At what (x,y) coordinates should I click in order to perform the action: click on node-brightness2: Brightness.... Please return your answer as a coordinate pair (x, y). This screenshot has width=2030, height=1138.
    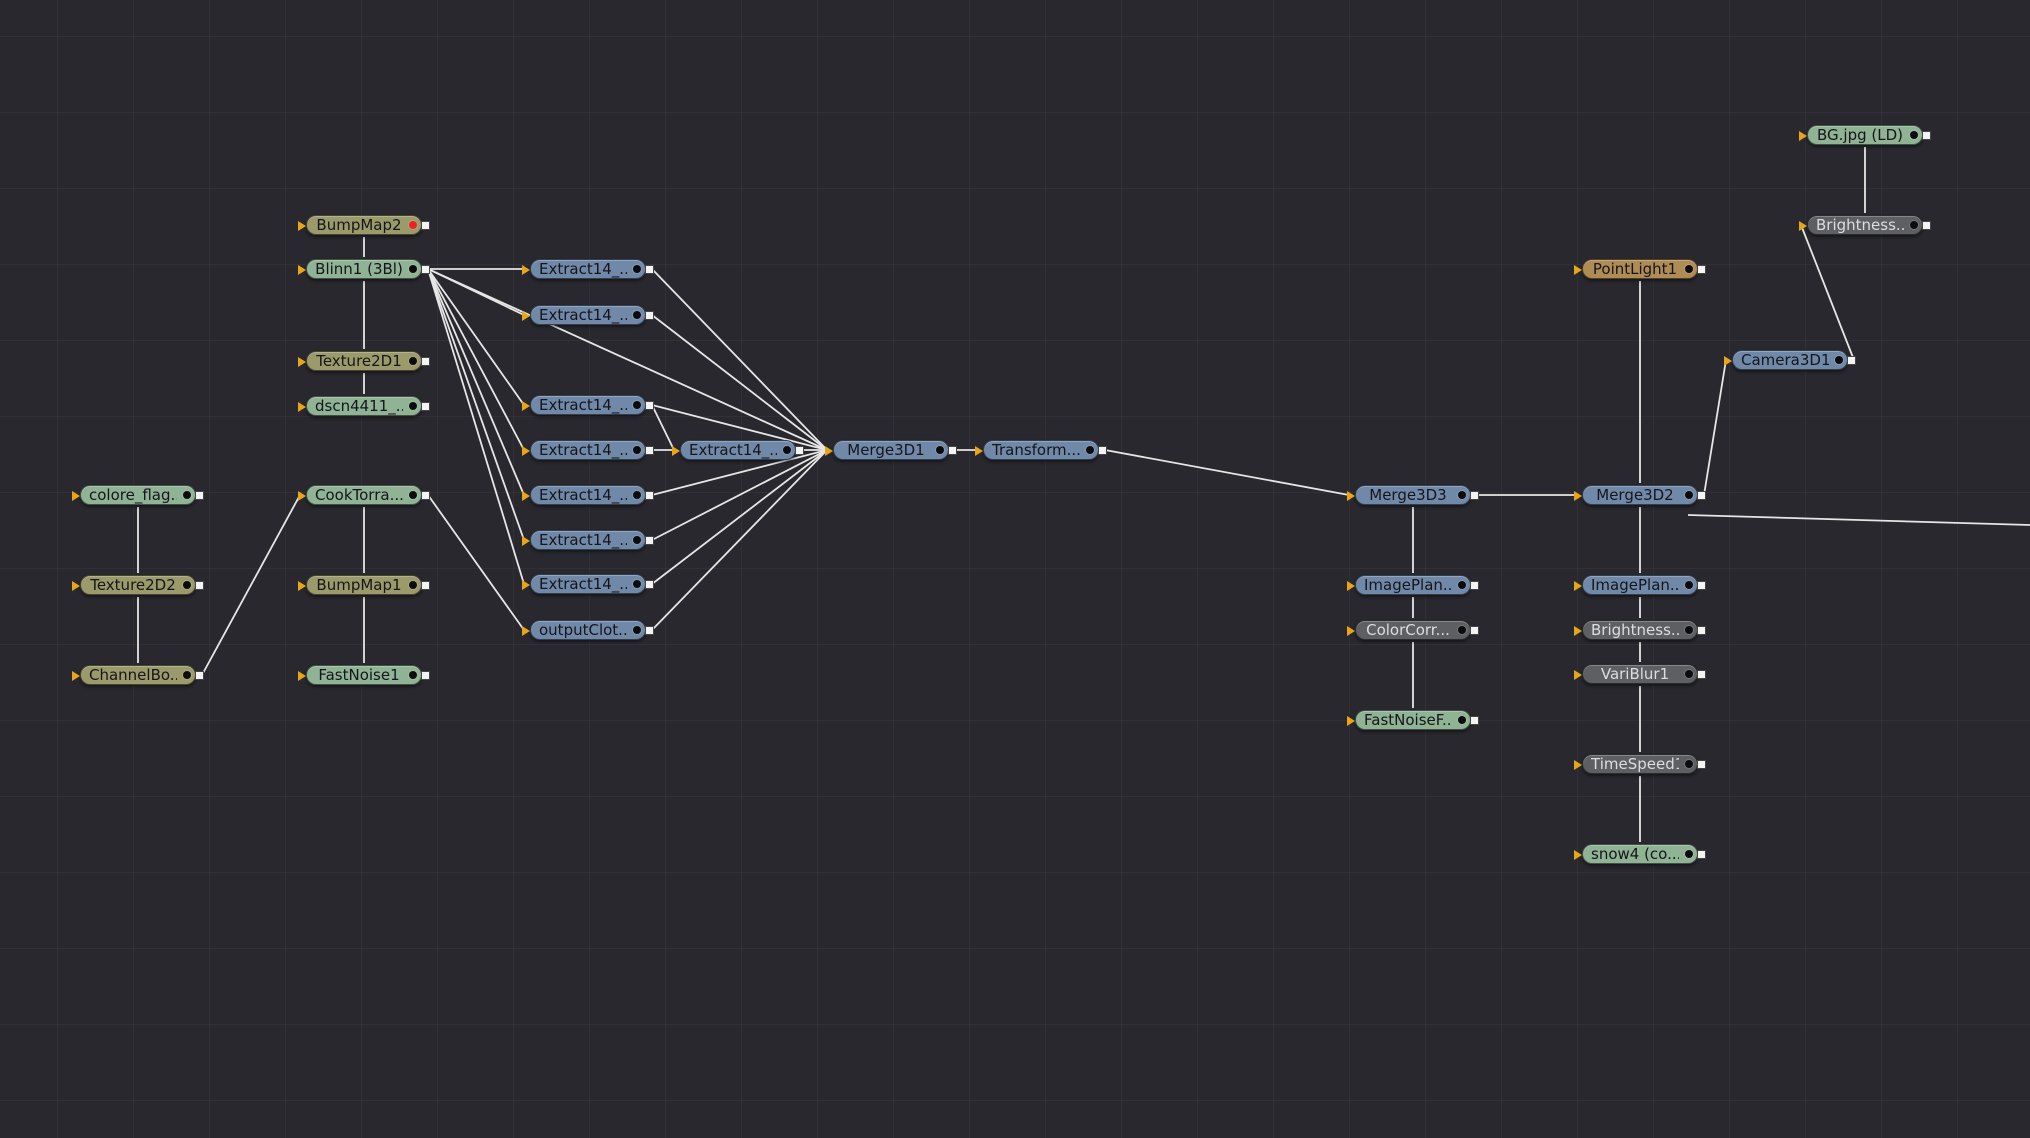
    Looking at the image, I should click on (1640, 630).